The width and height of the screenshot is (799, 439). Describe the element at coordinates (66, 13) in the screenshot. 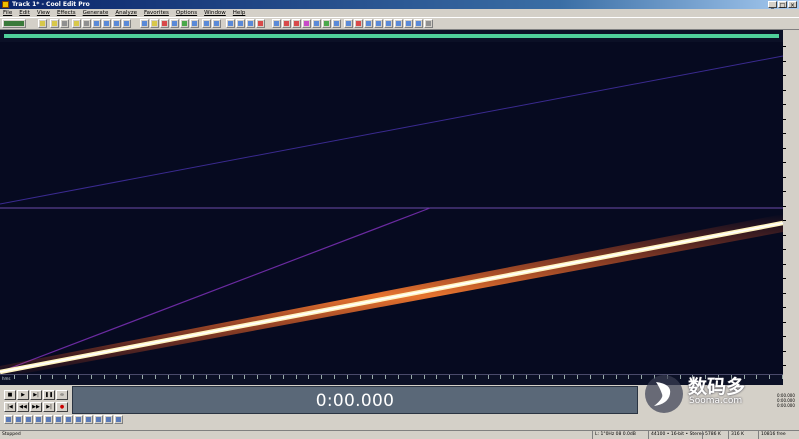

I see `menu-effects: Effects` at that location.